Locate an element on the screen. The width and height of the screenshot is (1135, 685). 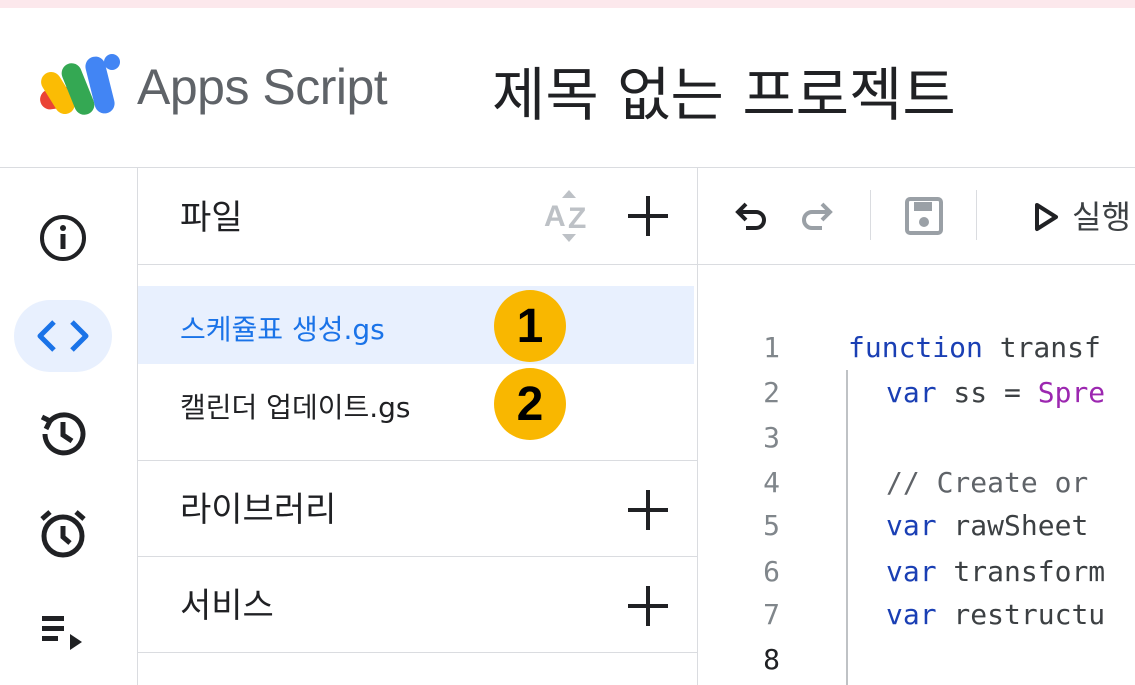
line-number: 6 is located at coordinates (771, 571).